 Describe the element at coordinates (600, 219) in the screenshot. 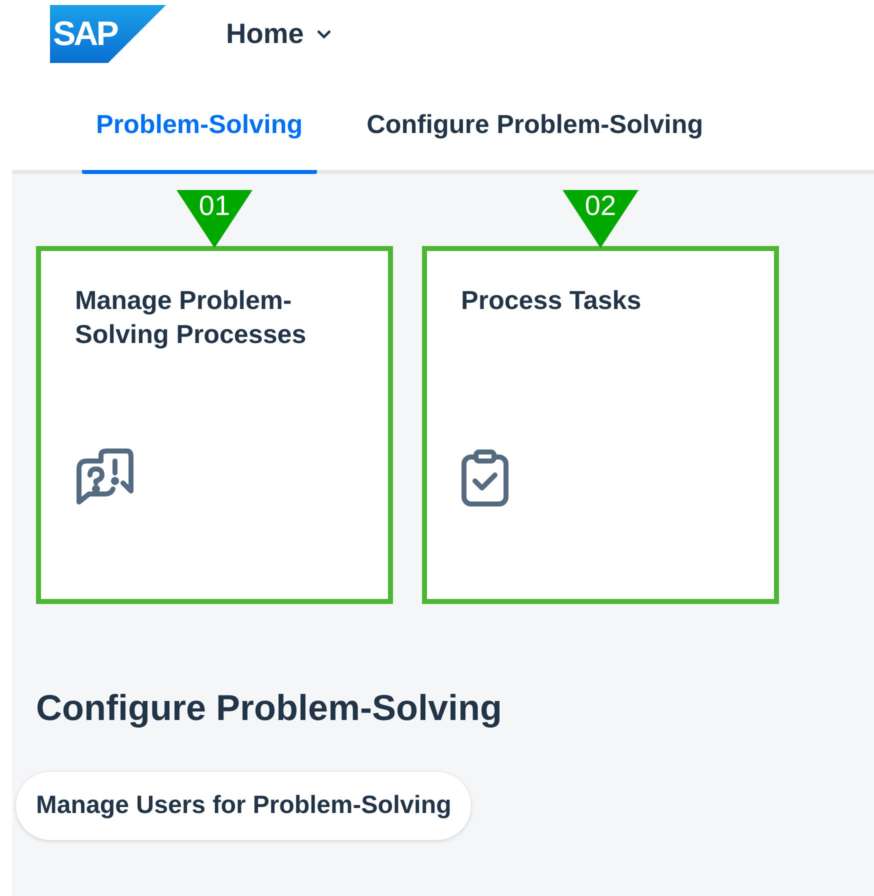

I see `callout-marker: 02` at that location.